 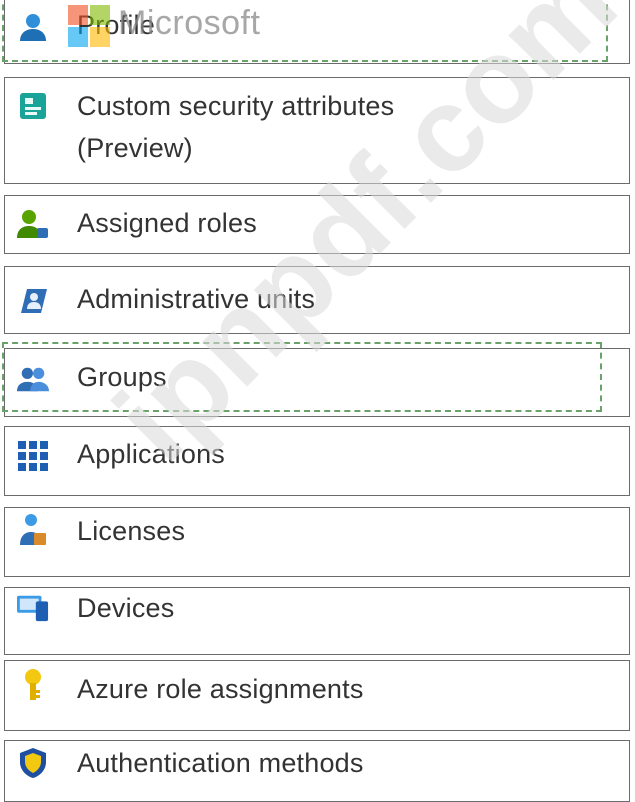 What do you see at coordinates (317, 300) in the screenshot?
I see `menu-item-administrative-units: Administrative units` at bounding box center [317, 300].